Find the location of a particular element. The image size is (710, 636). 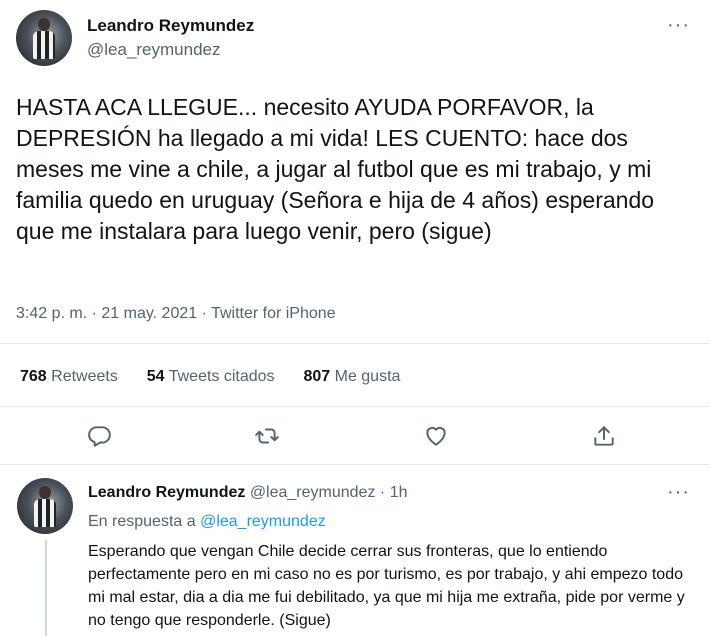

like-icon is located at coordinates (436, 436).